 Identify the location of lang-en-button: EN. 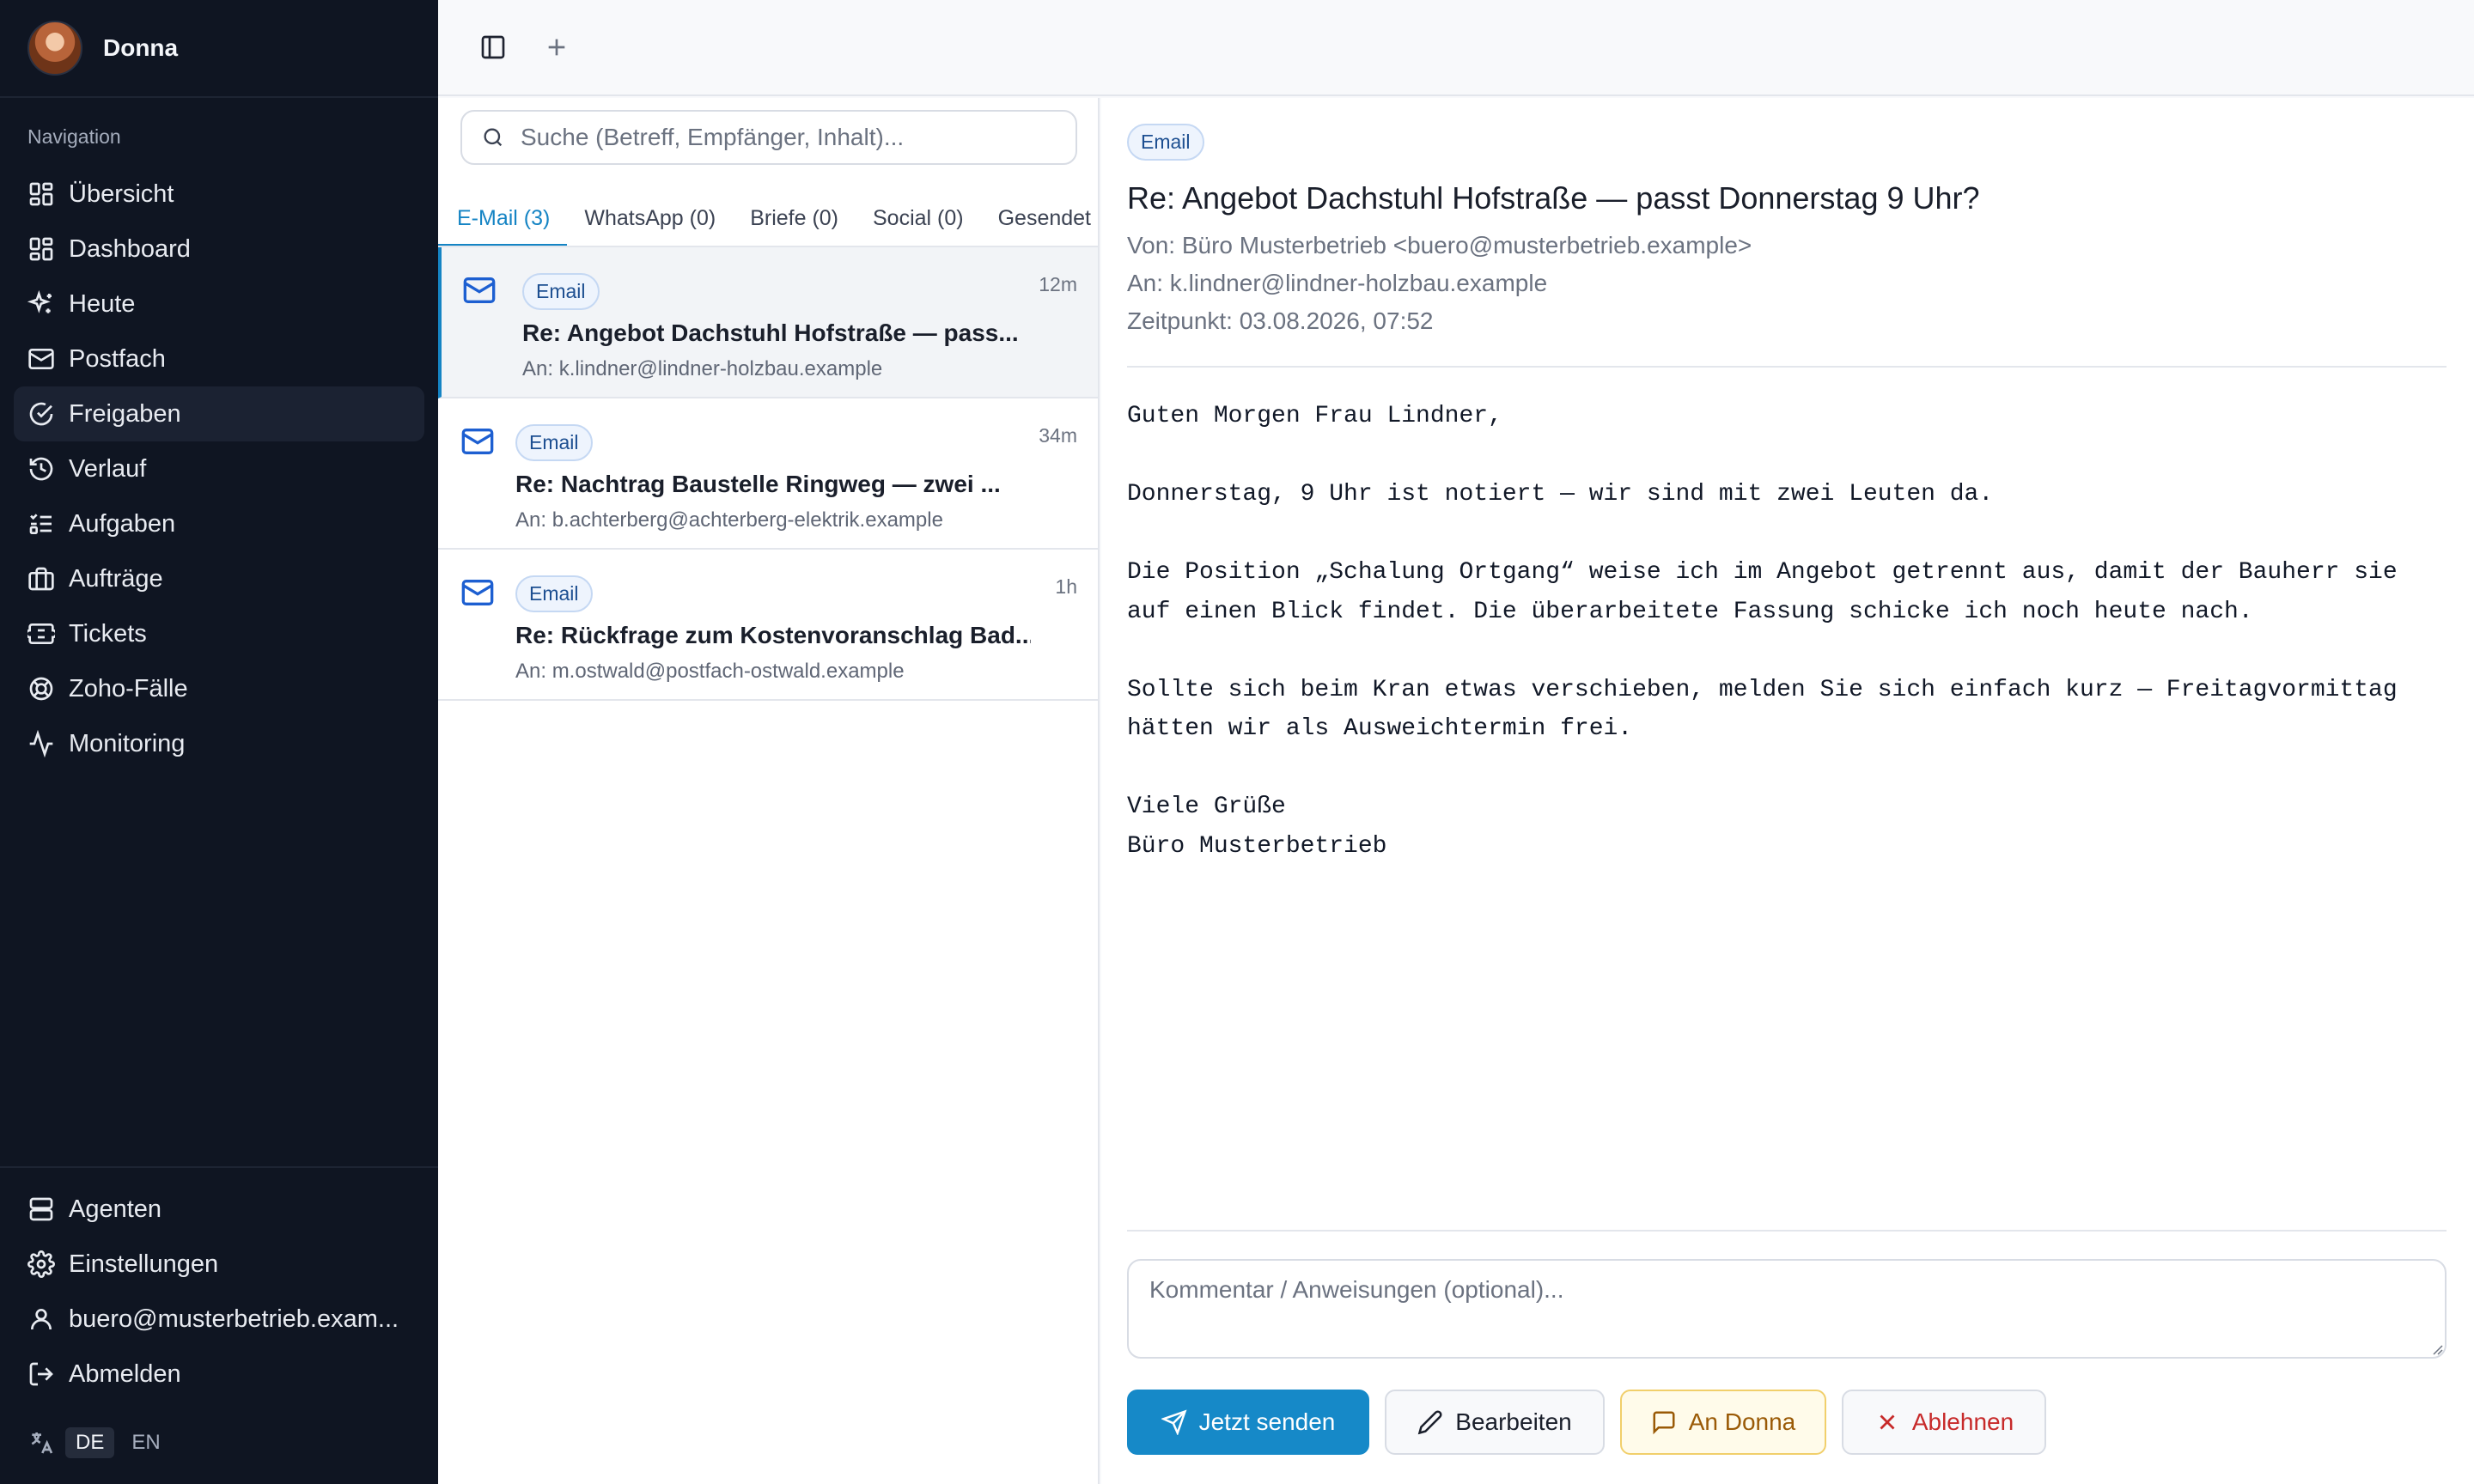
(145, 1443).